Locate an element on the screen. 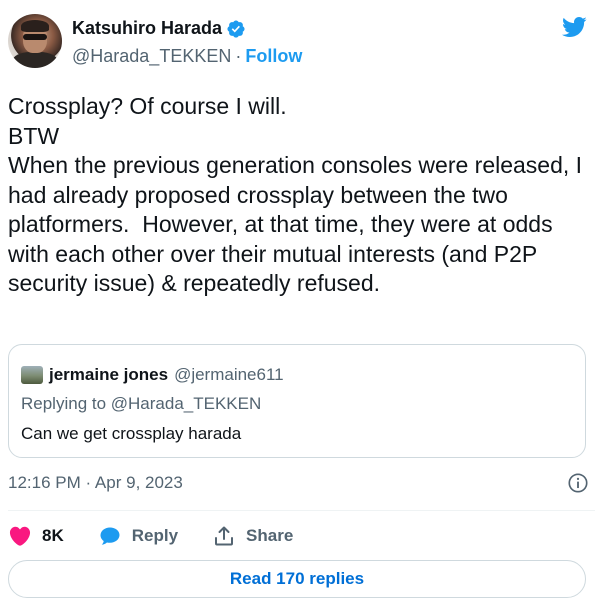  quoted-tweet-header: jermaine jones @jermaine611 is located at coordinates (152, 375).